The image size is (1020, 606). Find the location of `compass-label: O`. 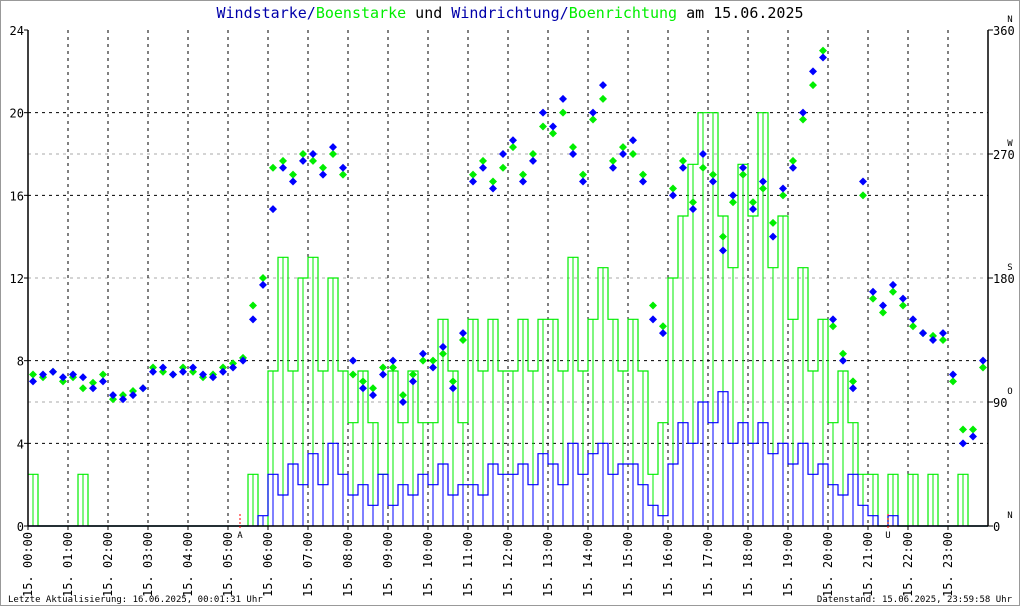

compass-label: O is located at coordinates (1009, 392).